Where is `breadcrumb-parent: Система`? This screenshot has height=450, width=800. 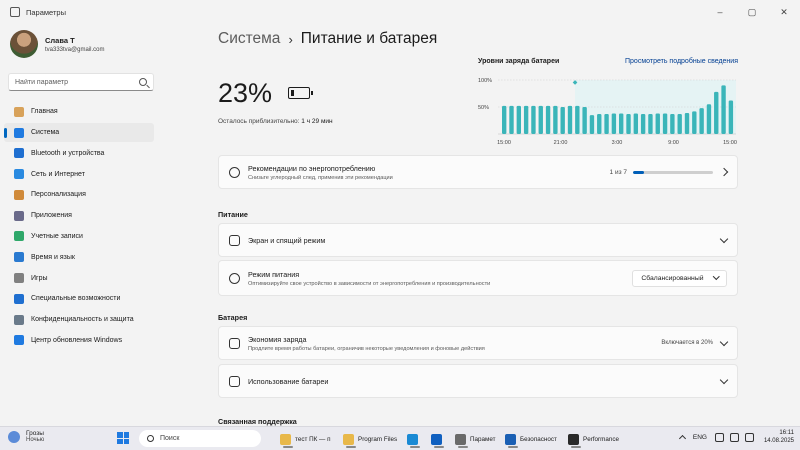
breadcrumb-parent: Система is located at coordinates (249, 39).